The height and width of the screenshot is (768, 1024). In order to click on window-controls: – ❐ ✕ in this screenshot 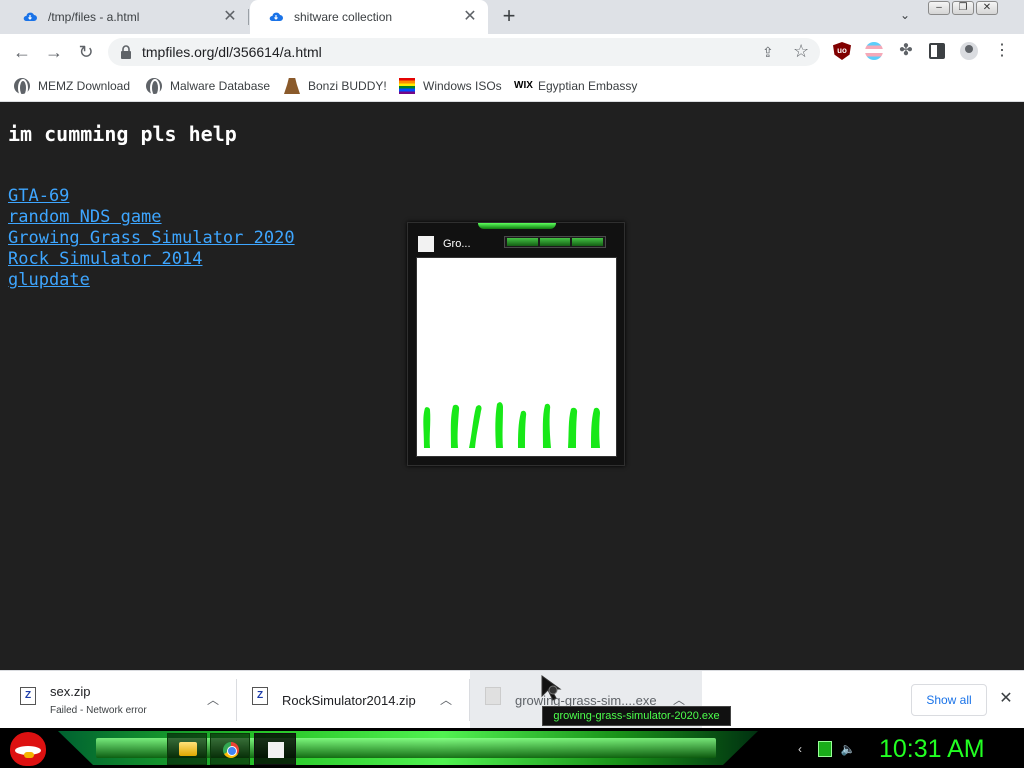, I will do `click(963, 8)`.